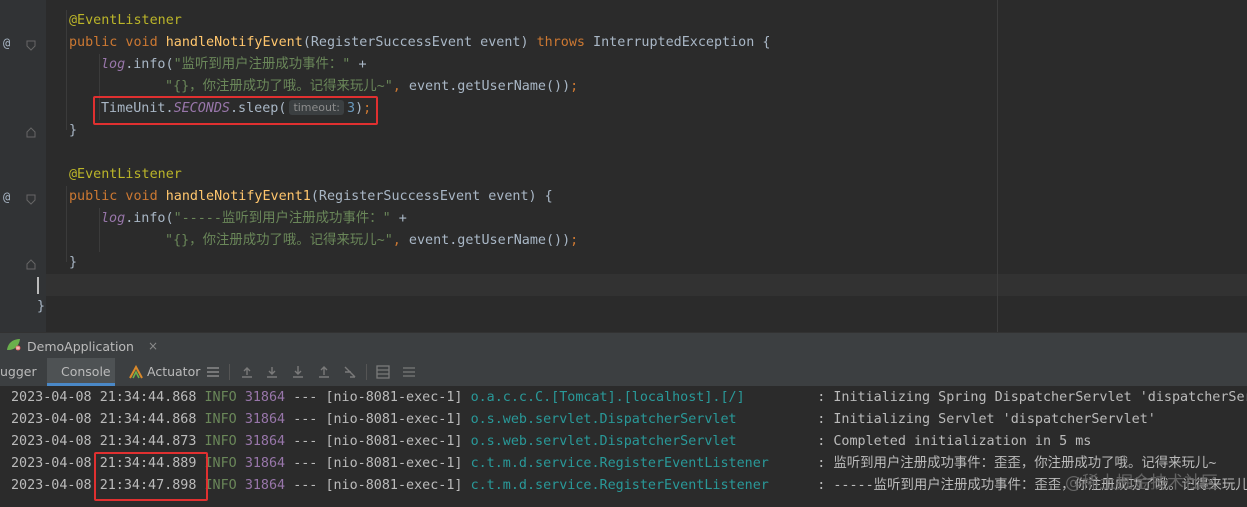 This screenshot has width=1247, height=507. I want to click on code-token: event.getUserName()), so click(489, 240).